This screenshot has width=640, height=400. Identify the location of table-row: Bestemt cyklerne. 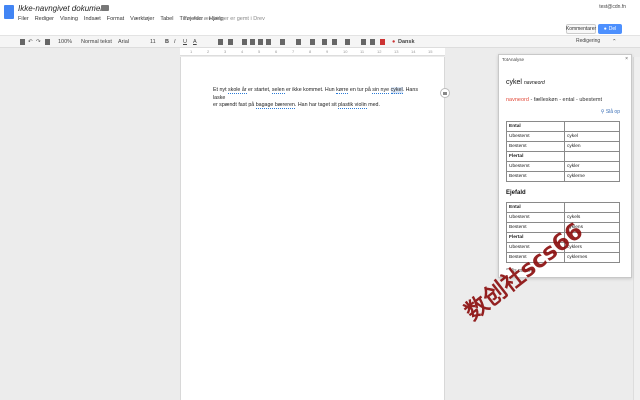
(563, 176).